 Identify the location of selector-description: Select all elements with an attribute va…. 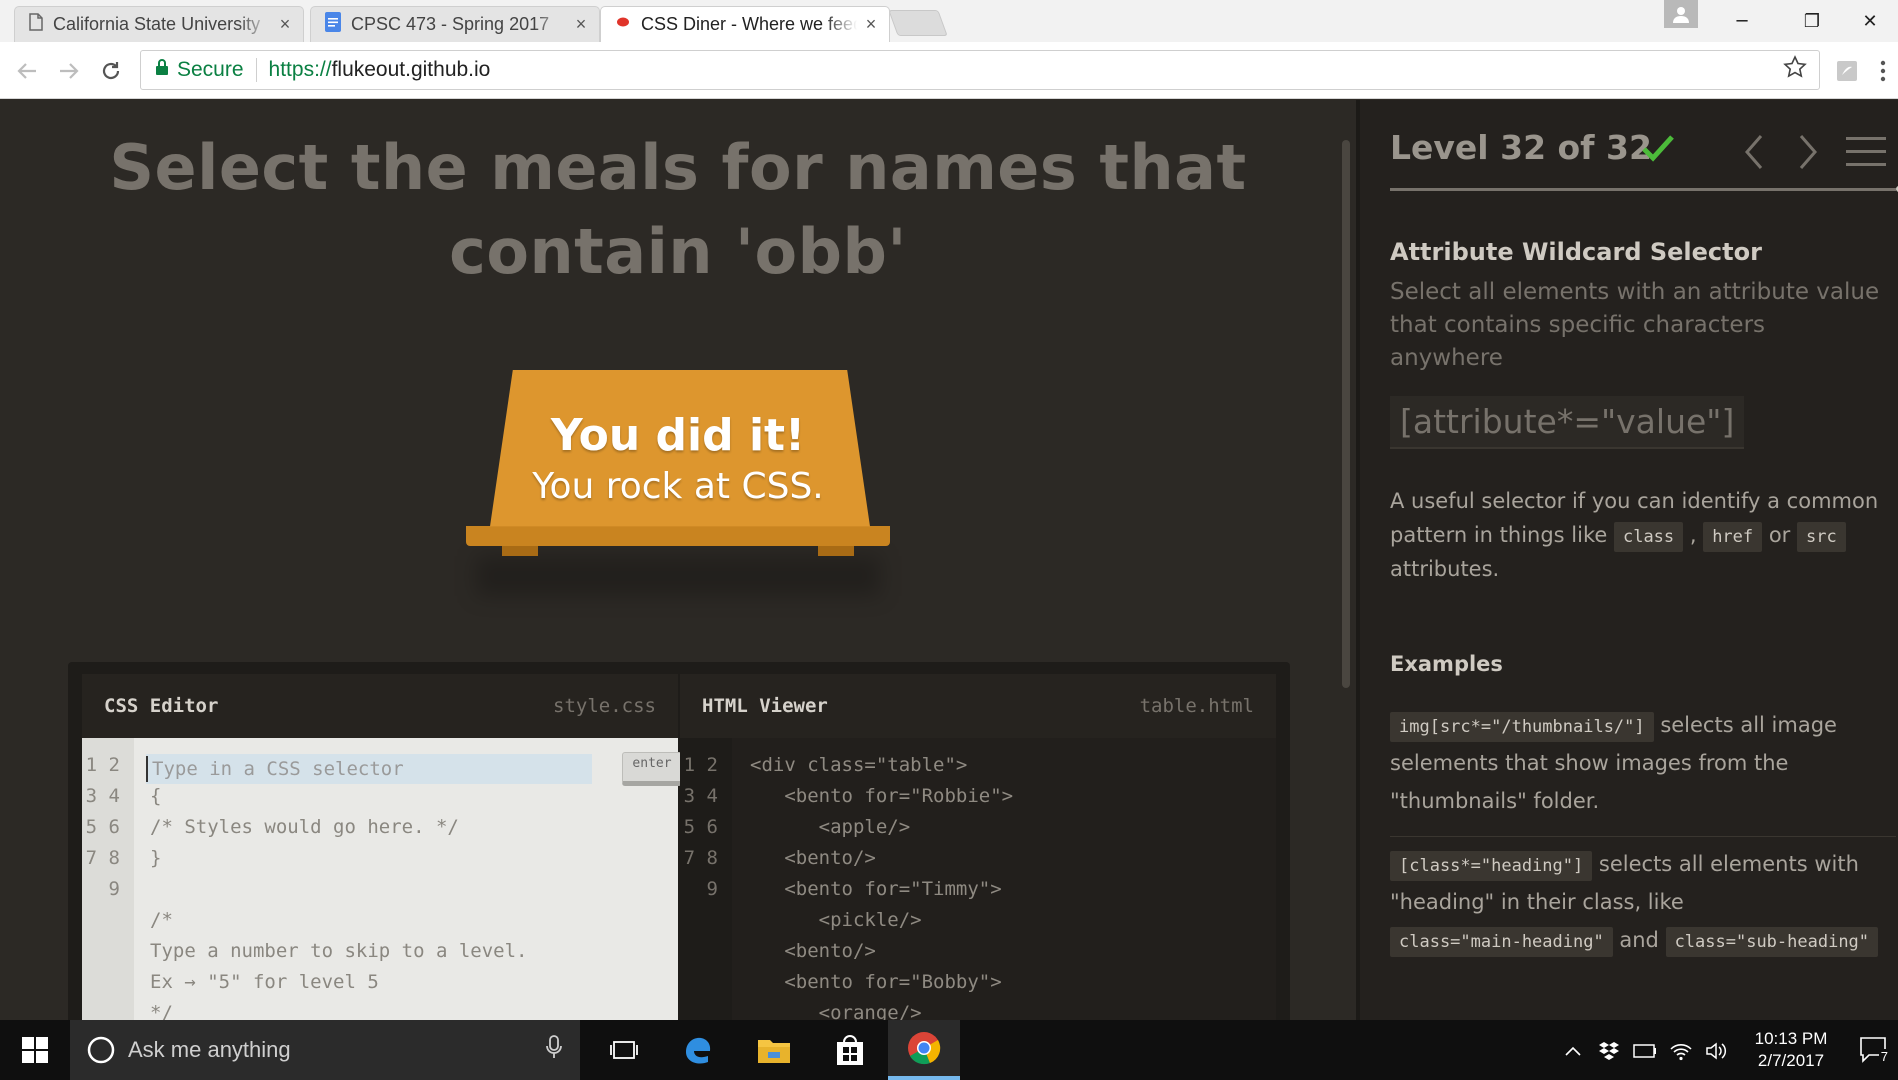
(1635, 325).